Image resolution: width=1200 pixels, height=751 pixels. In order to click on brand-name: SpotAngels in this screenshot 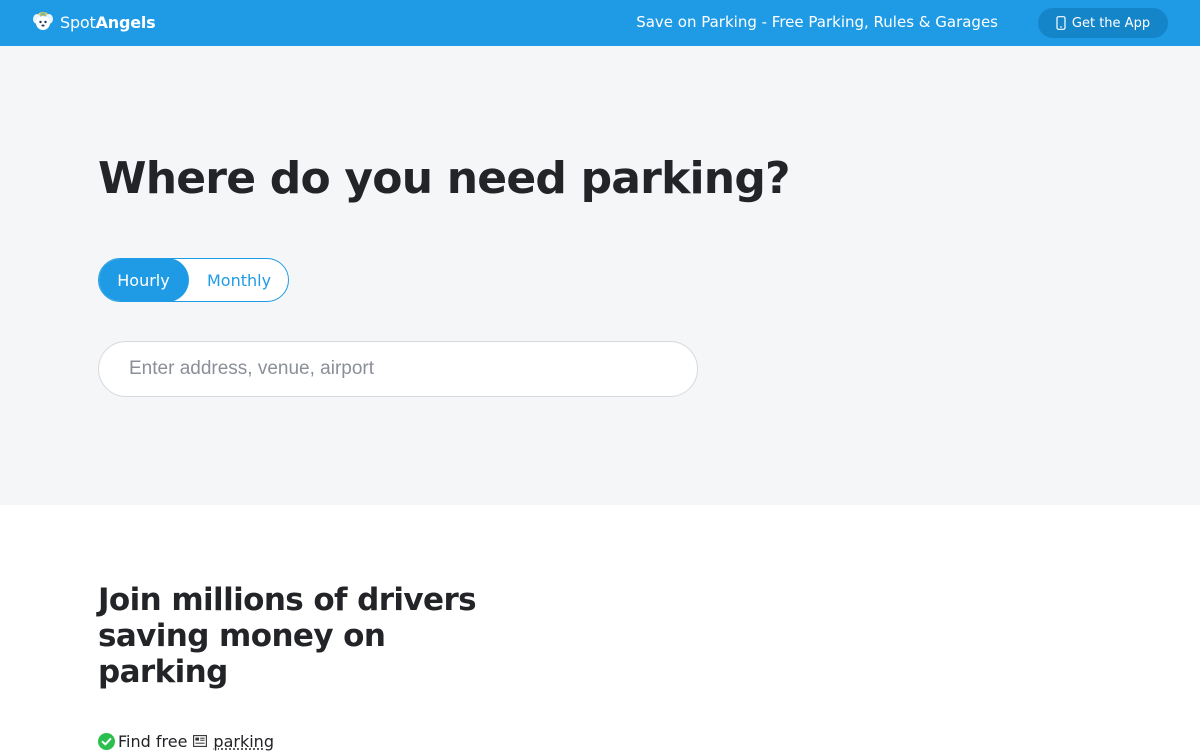, I will do `click(108, 22)`.